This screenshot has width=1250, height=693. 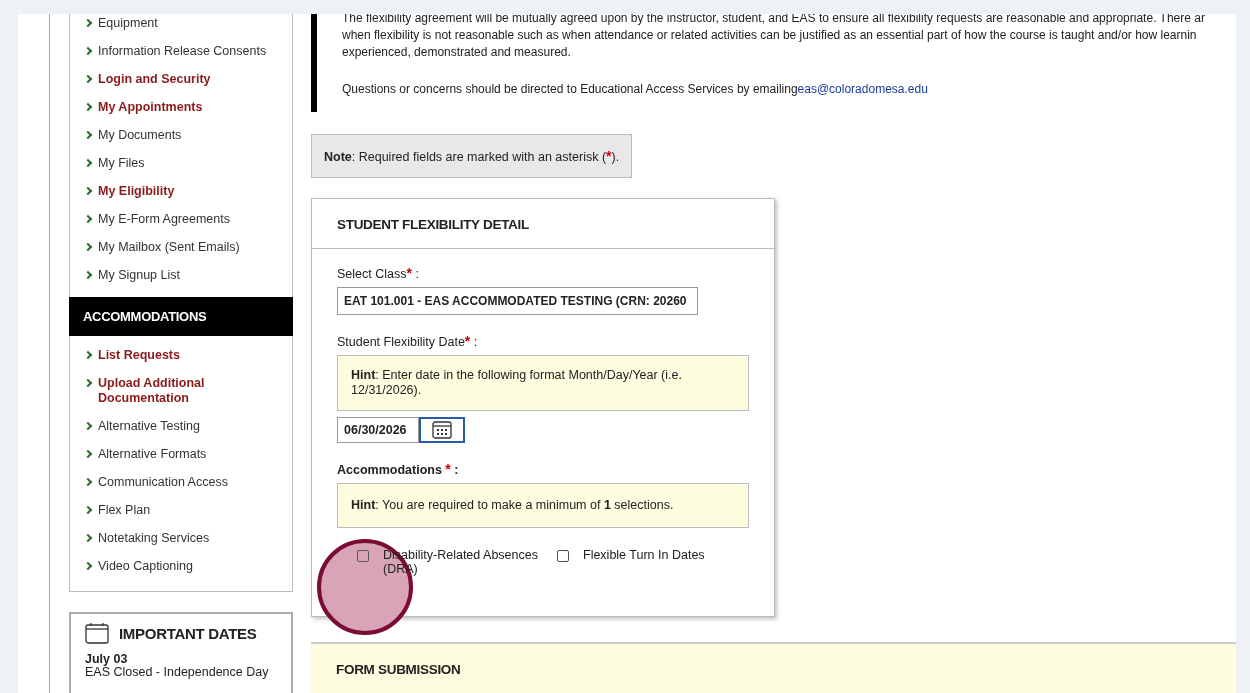 What do you see at coordinates (862, 89) in the screenshot?
I see `email-link: eas@coloradomesa.edu` at bounding box center [862, 89].